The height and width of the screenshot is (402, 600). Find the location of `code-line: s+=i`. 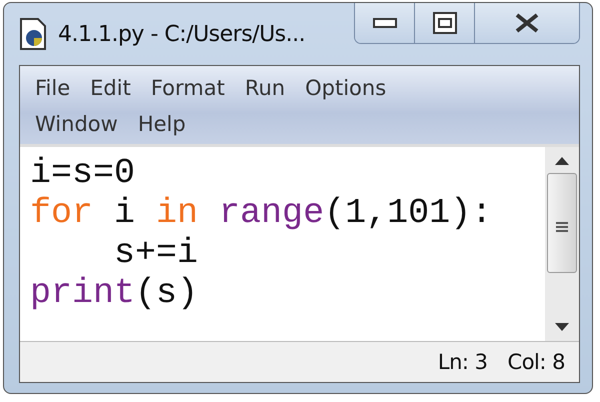

code-line: s+=i is located at coordinates (155, 253).